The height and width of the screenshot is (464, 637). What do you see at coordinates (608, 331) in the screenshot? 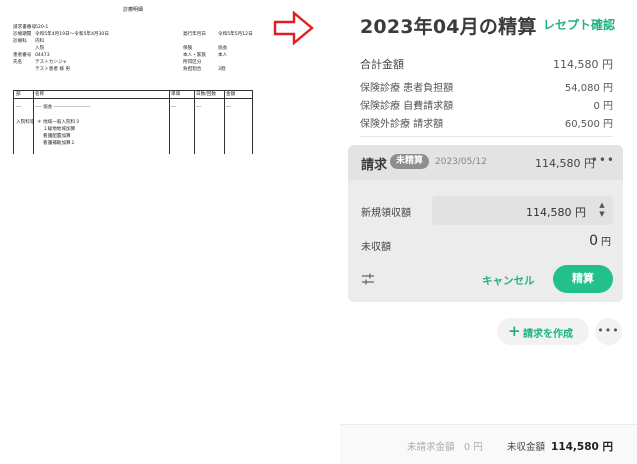
I see `more-icon: •••` at bounding box center [608, 331].